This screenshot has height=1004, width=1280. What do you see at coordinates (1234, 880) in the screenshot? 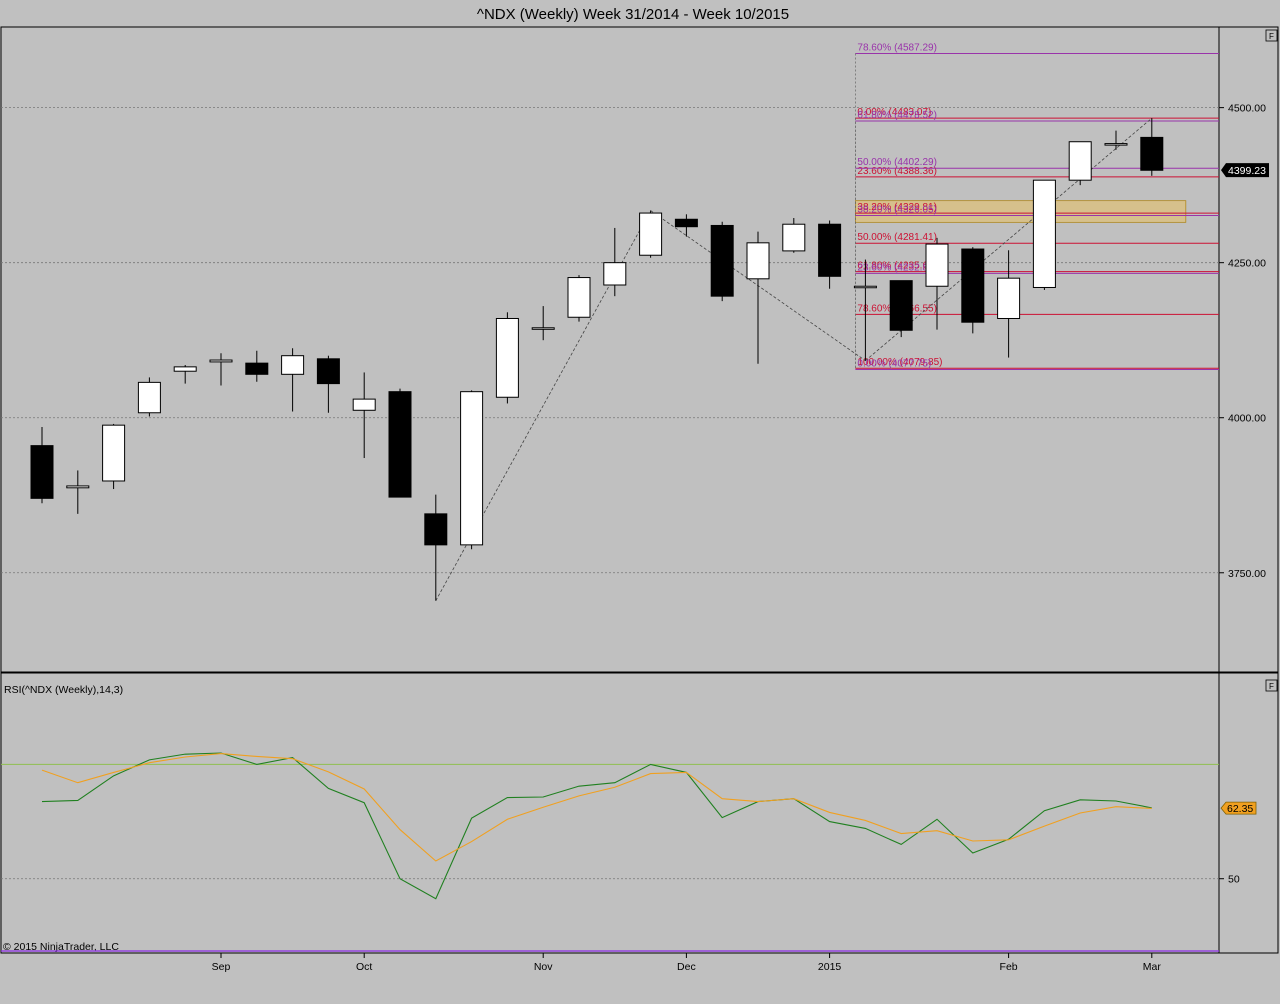
I see `rsi-tick-label: 50` at bounding box center [1234, 880].